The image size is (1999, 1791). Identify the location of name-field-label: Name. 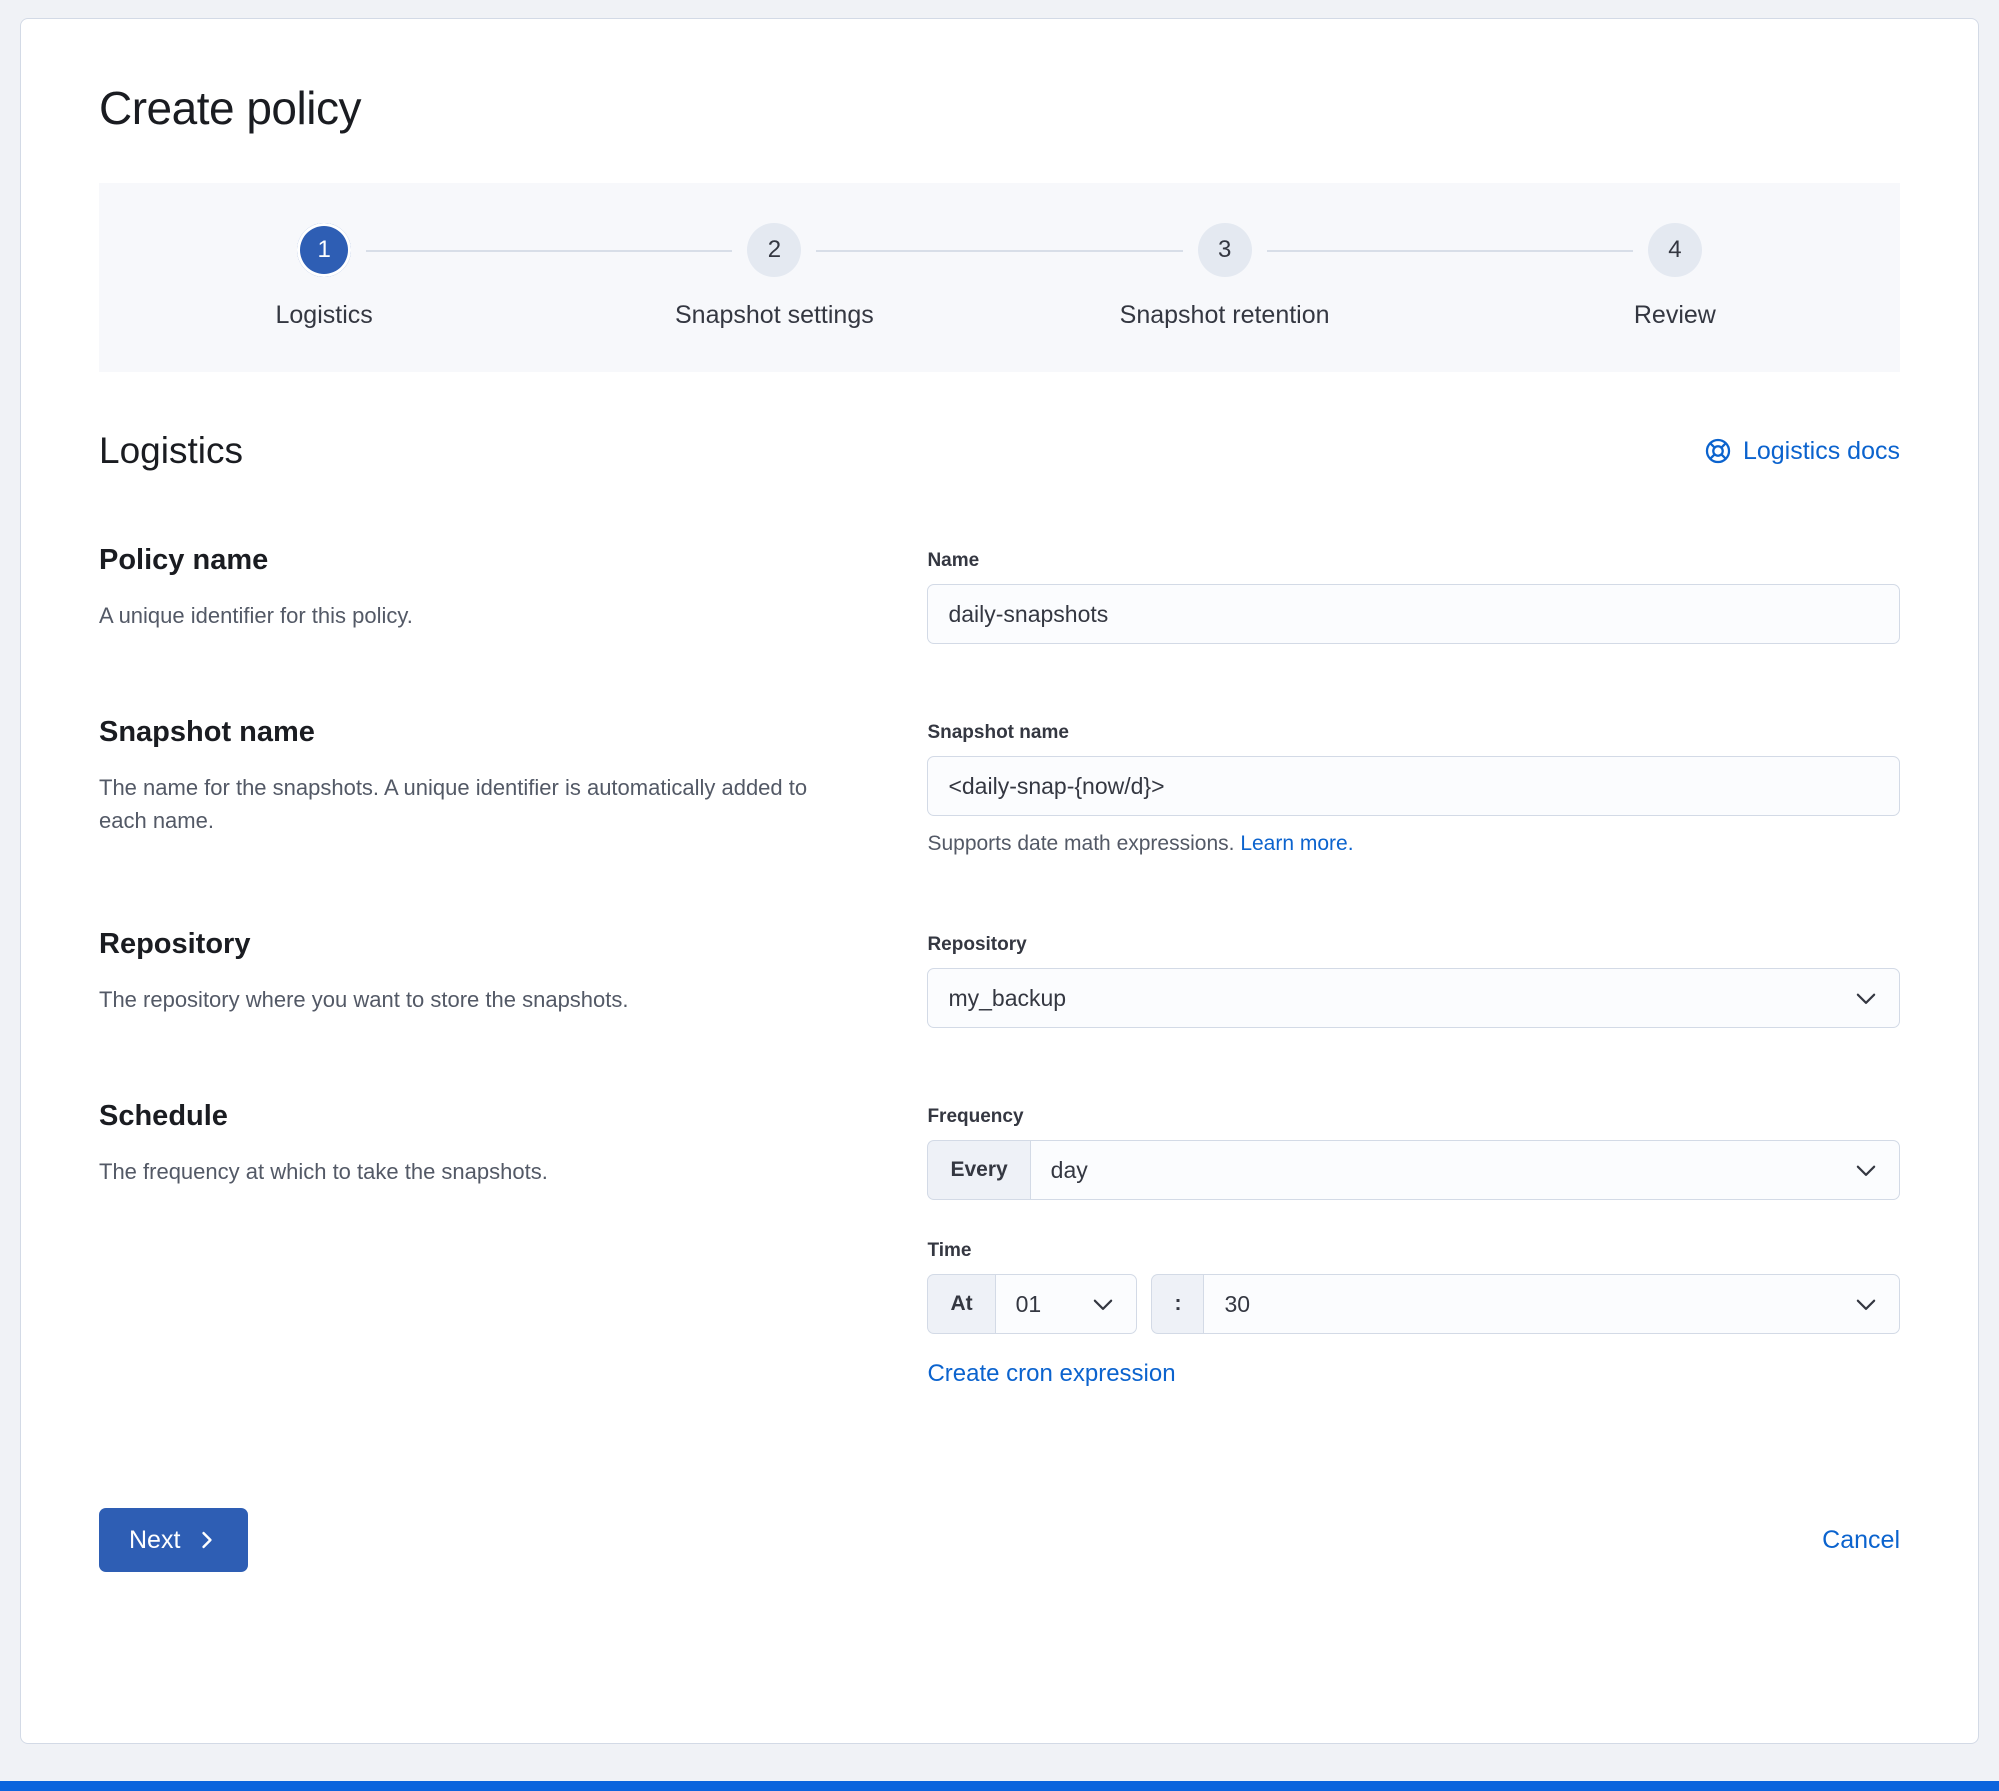
(953, 560).